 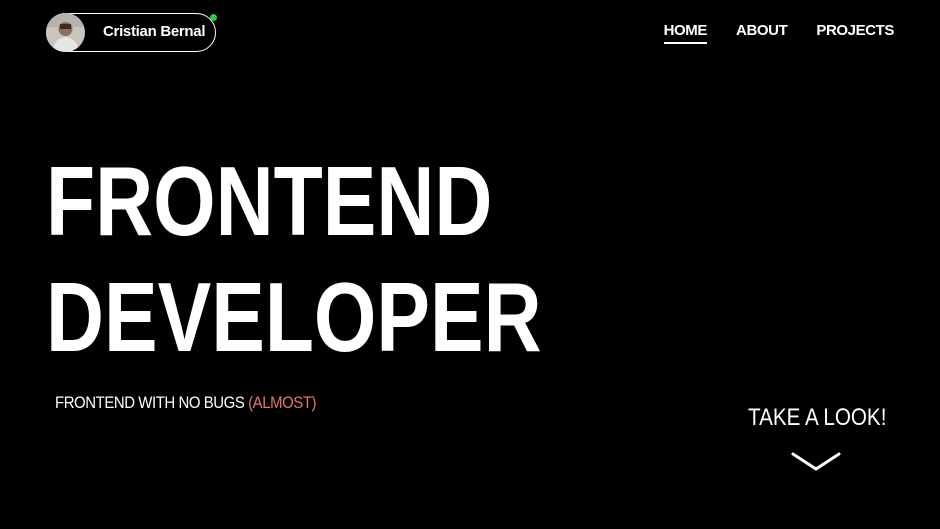 I want to click on hero-tagline: FRONTEND WITH NO BUGS (ALMOST), so click(x=186, y=403).